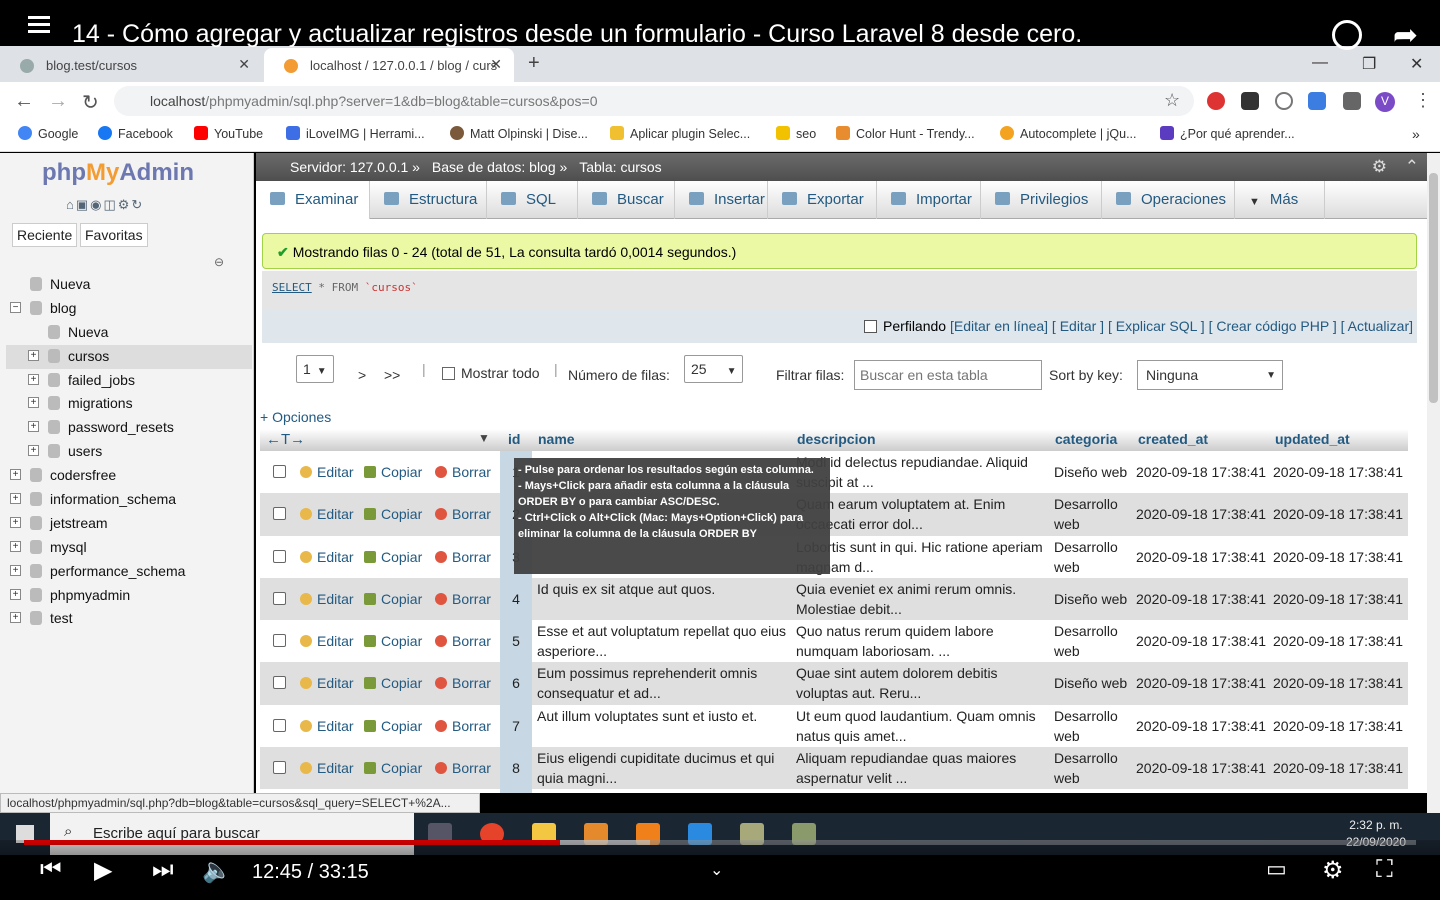 The height and width of the screenshot is (900, 1440). I want to click on tree-item: + performance_schema, so click(129, 572).